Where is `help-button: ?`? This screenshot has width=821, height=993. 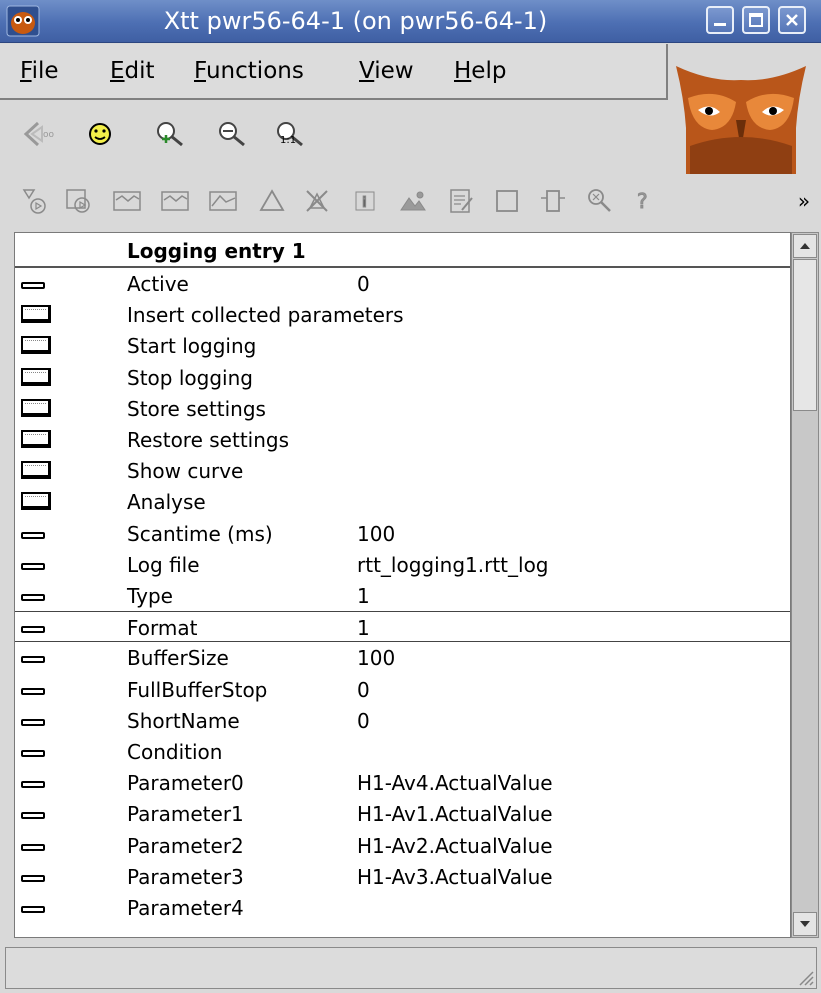
help-button: ? is located at coordinates (643, 201).